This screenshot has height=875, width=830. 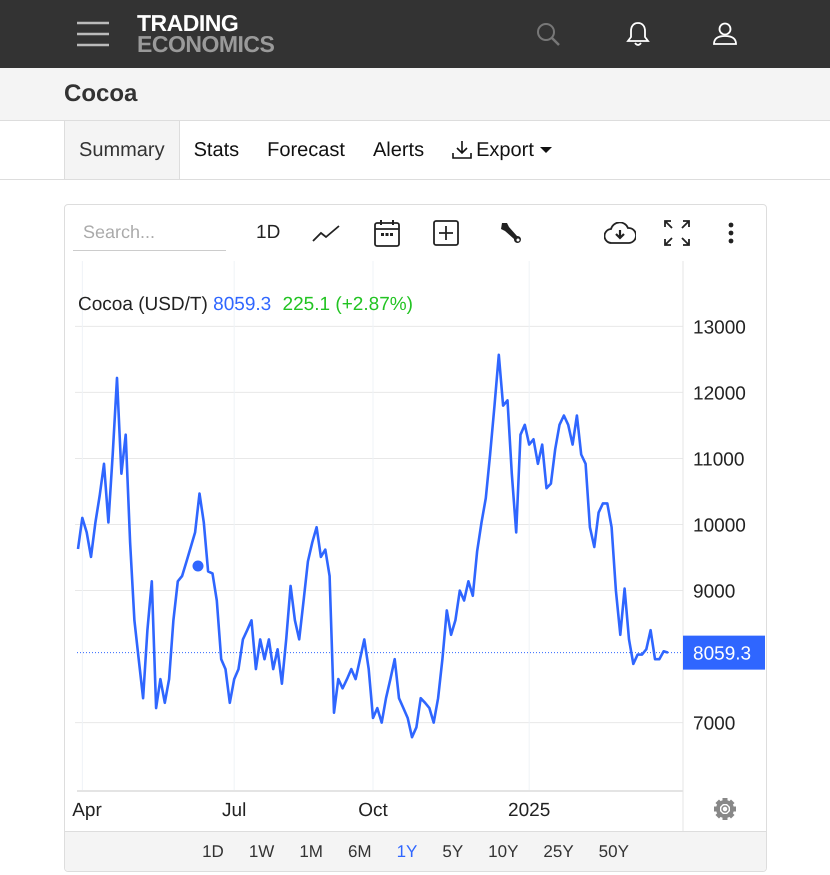 What do you see at coordinates (453, 851) in the screenshot?
I see `range-button: 5Y` at bounding box center [453, 851].